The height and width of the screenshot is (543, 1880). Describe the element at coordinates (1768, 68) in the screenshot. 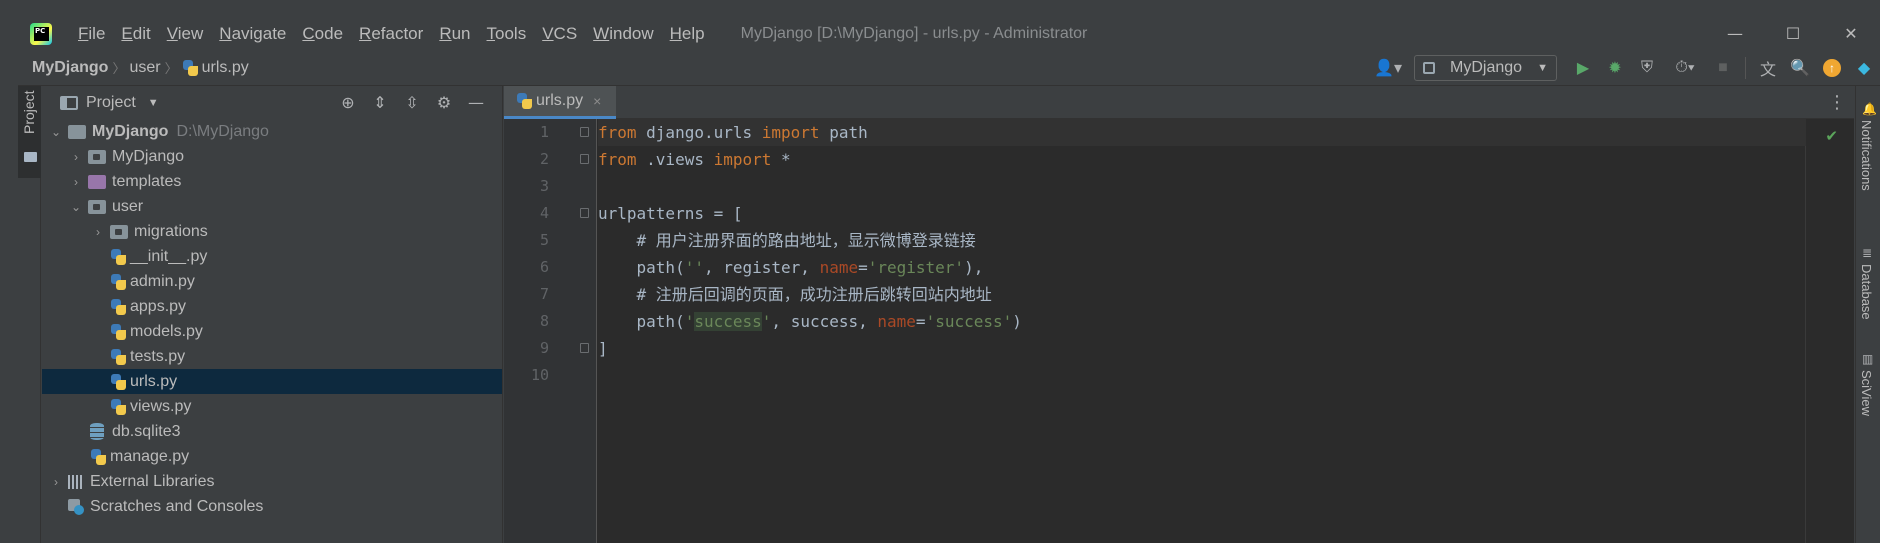

I see `translate-icon: 文` at that location.